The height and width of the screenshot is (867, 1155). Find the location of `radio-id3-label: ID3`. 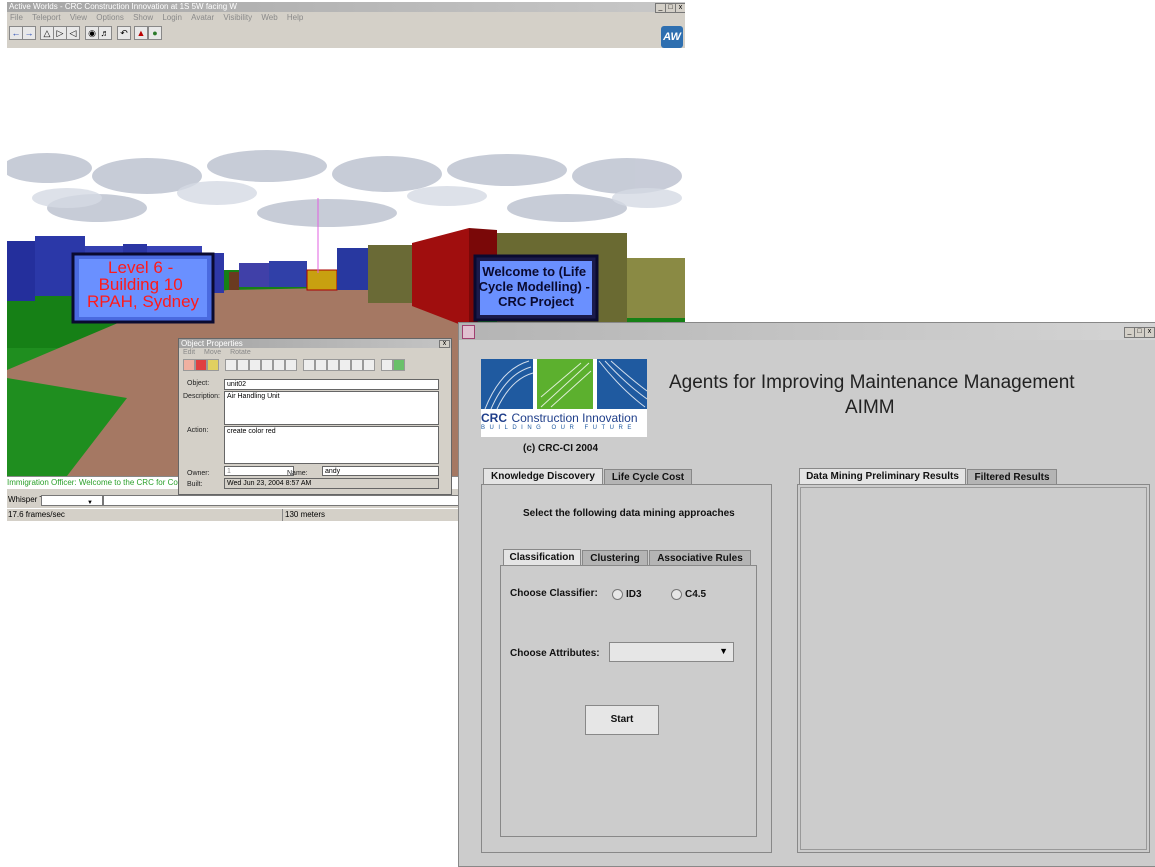

radio-id3-label: ID3 is located at coordinates (634, 594).